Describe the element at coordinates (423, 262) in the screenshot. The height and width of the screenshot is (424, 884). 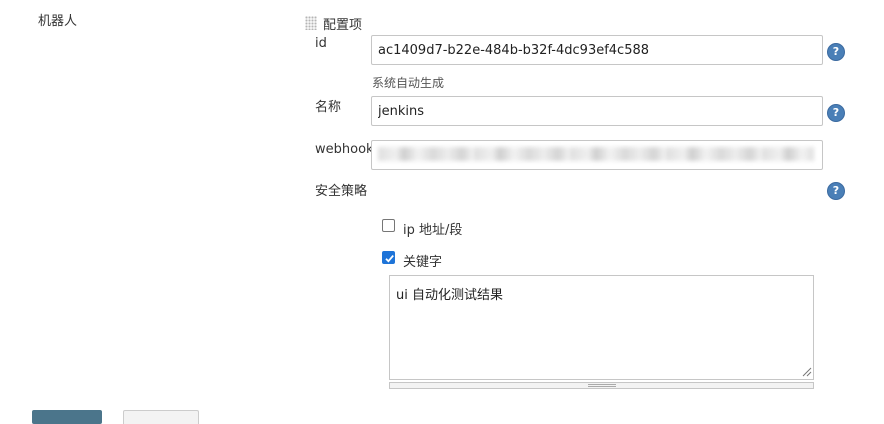
I see `keyword-option-label: 关键字` at that location.